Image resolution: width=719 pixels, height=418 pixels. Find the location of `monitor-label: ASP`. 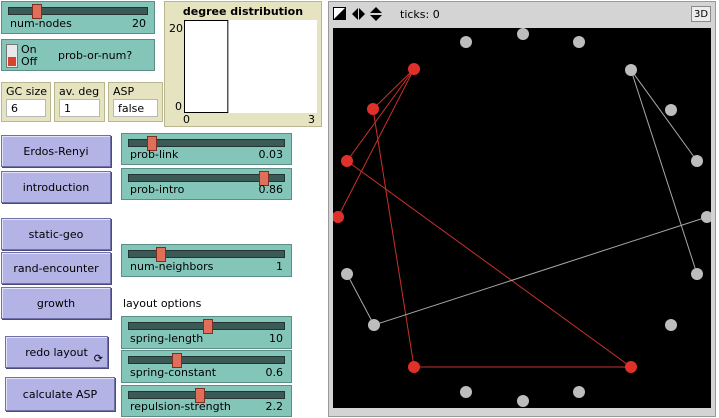

monitor-label: ASP is located at coordinates (124, 91).